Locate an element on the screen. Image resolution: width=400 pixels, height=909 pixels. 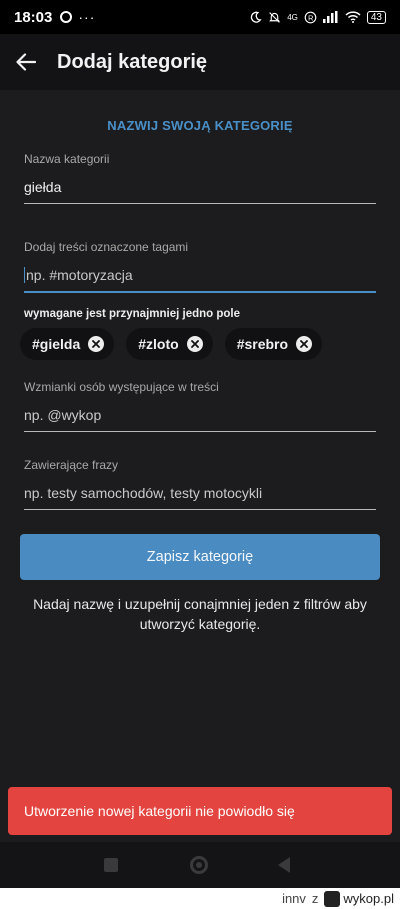
watermark-sep: z is located at coordinates (315, 898).